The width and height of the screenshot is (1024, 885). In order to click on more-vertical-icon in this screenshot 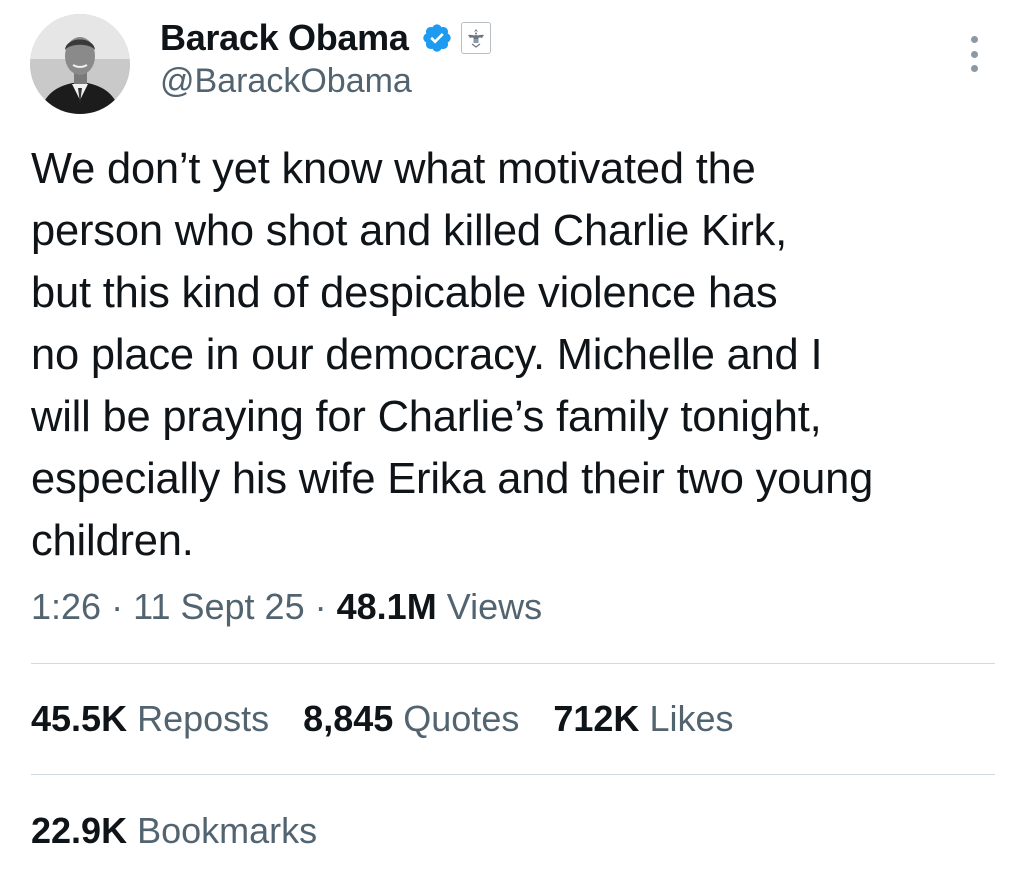, I will do `click(974, 54)`.